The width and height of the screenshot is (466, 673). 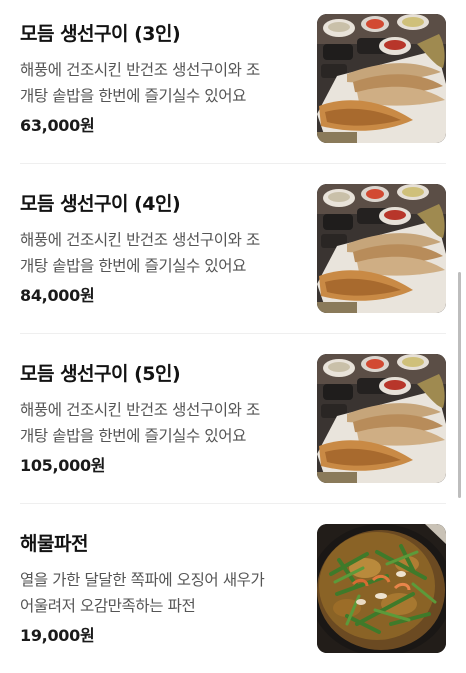 I want to click on menu-item-price: 63,000원, so click(x=57, y=125).